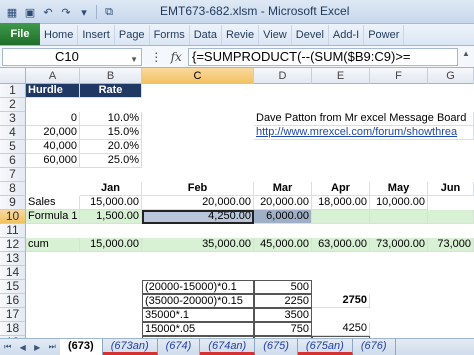 Image resolution: width=474 pixels, height=355 pixels. I want to click on tab-home: Home, so click(59, 35).